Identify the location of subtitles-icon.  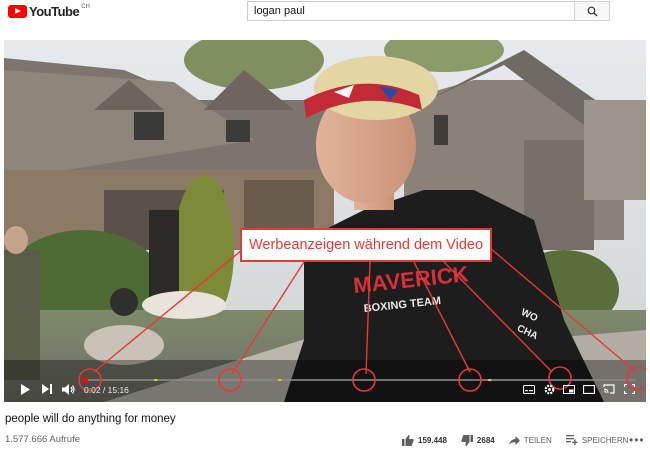
(529, 389).